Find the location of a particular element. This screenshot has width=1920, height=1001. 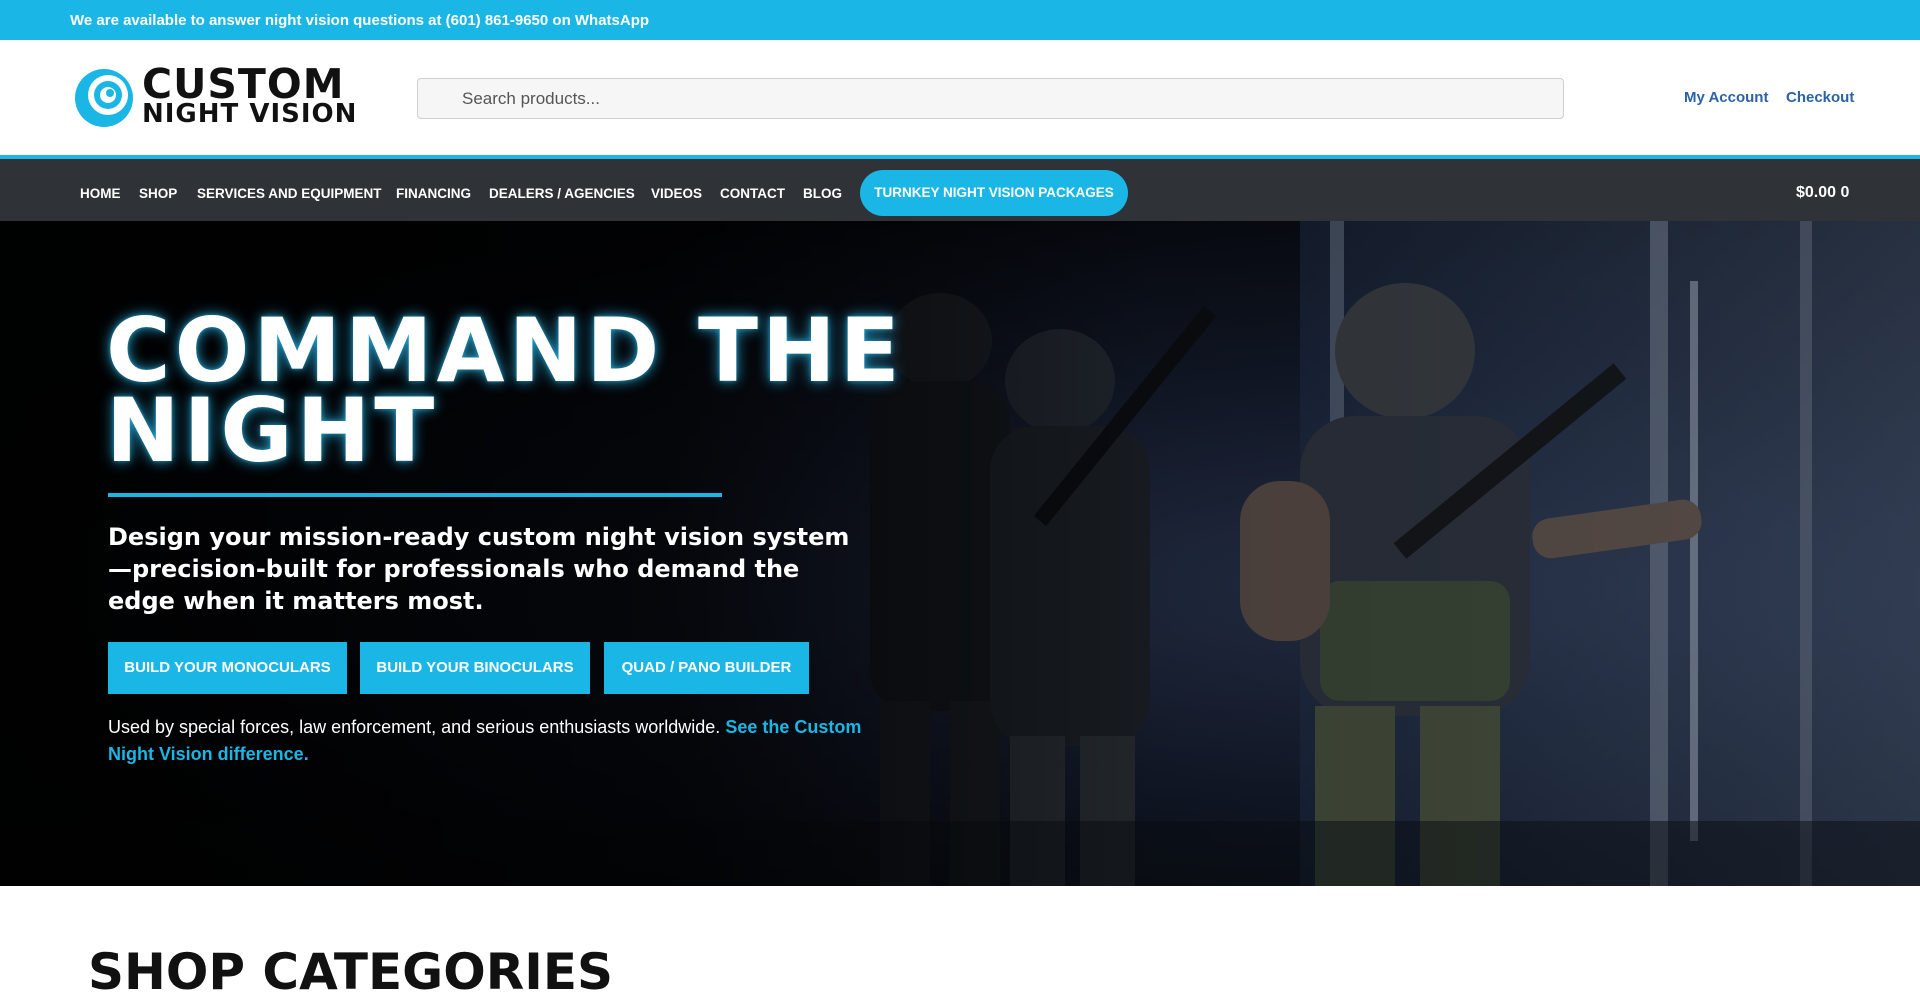

shop-categories-heading: SHOP CATEGORIES is located at coordinates (350, 972).